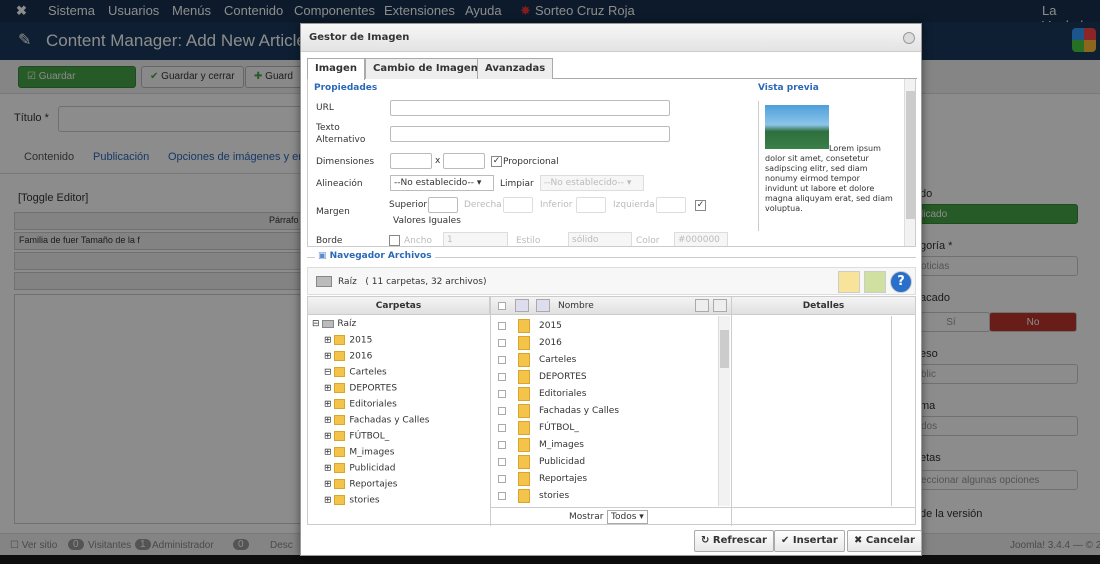  Describe the element at coordinates (412, 282) in the screenshot. I see `path-root: Raíz ( 11 carpetas, 32 archivos)` at that location.